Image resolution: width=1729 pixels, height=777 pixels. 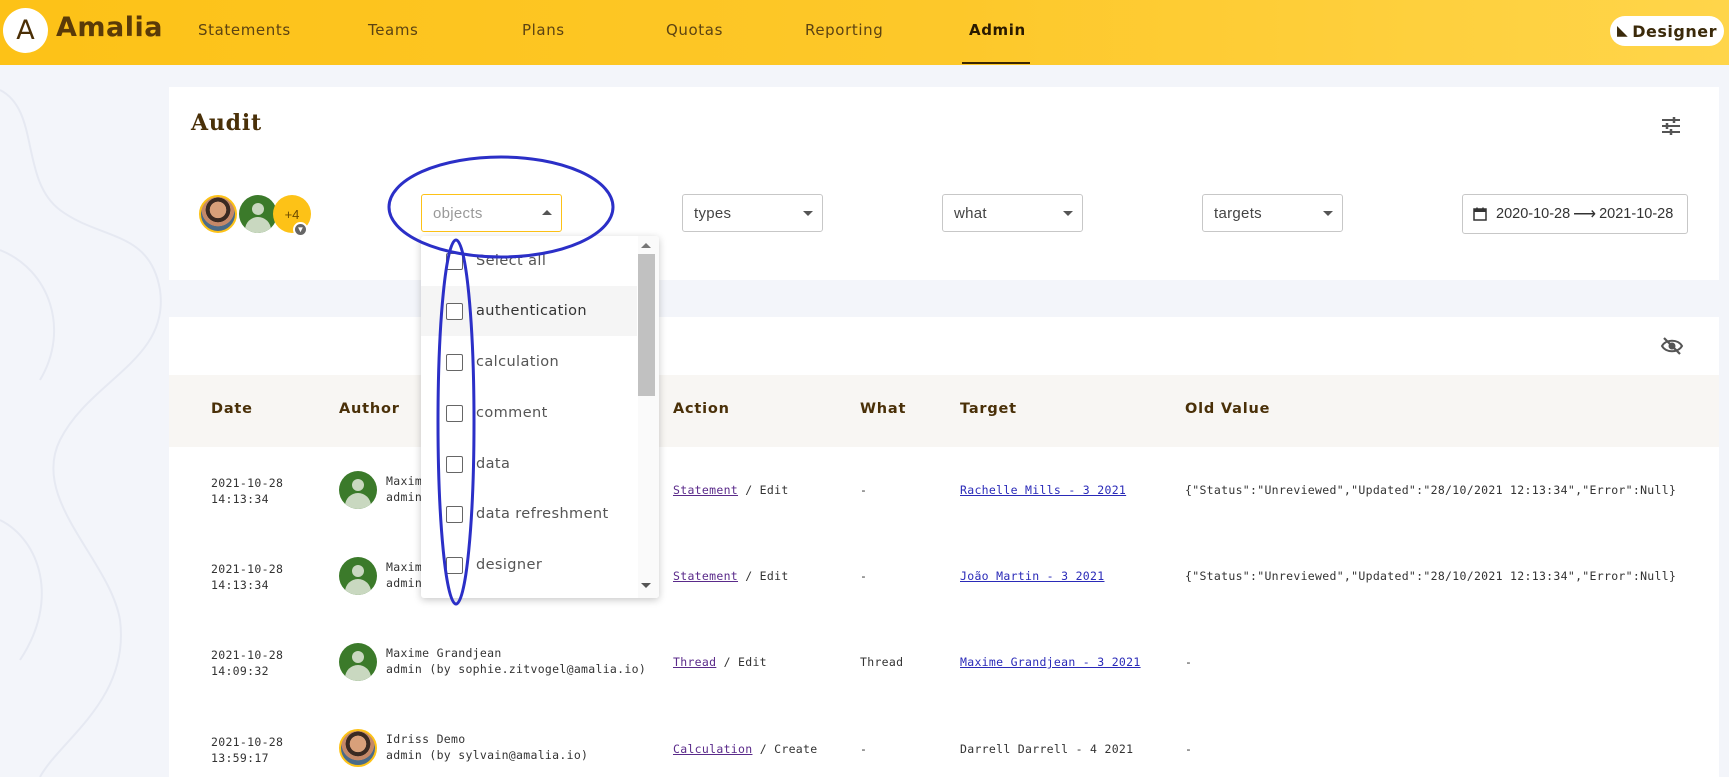 I want to click on option-comment: comment, so click(x=529, y=413).